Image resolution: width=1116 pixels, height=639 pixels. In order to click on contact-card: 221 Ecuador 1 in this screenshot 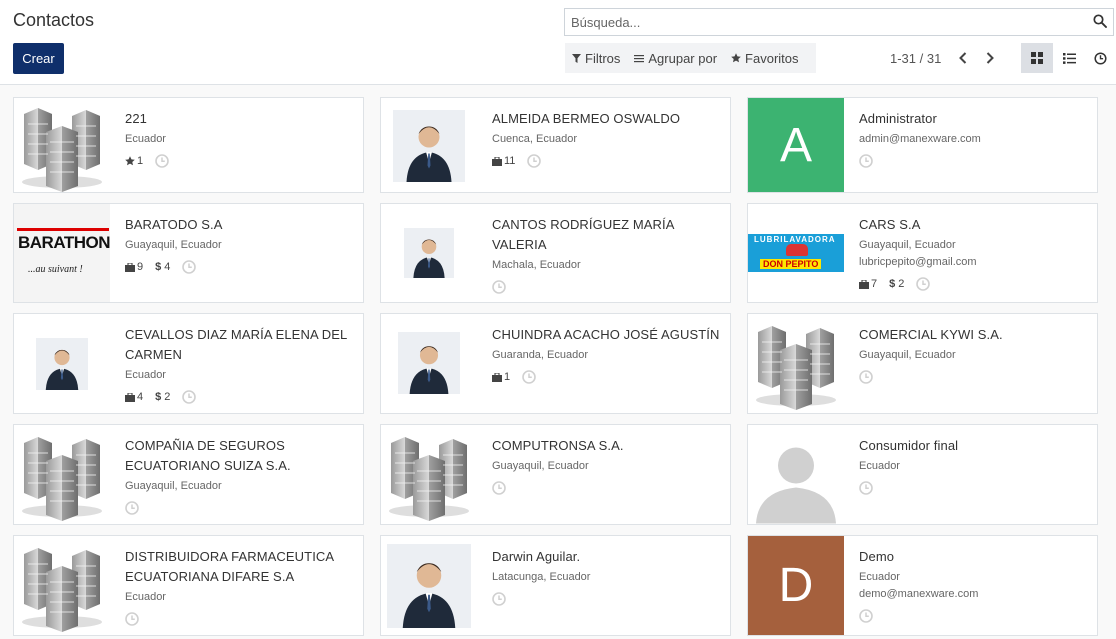, I will do `click(188, 145)`.